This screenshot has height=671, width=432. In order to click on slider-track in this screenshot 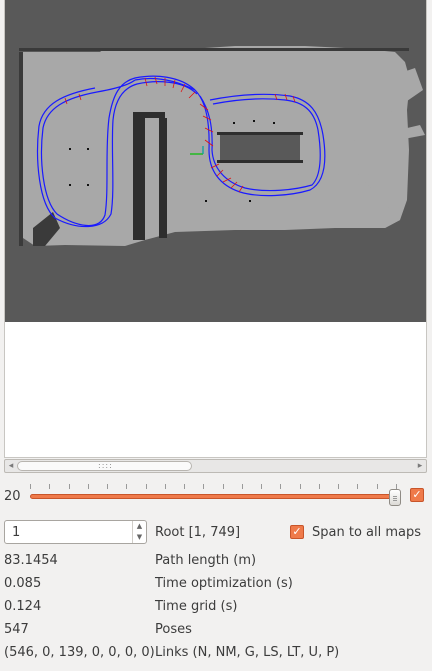, I will do `click(213, 496)`.